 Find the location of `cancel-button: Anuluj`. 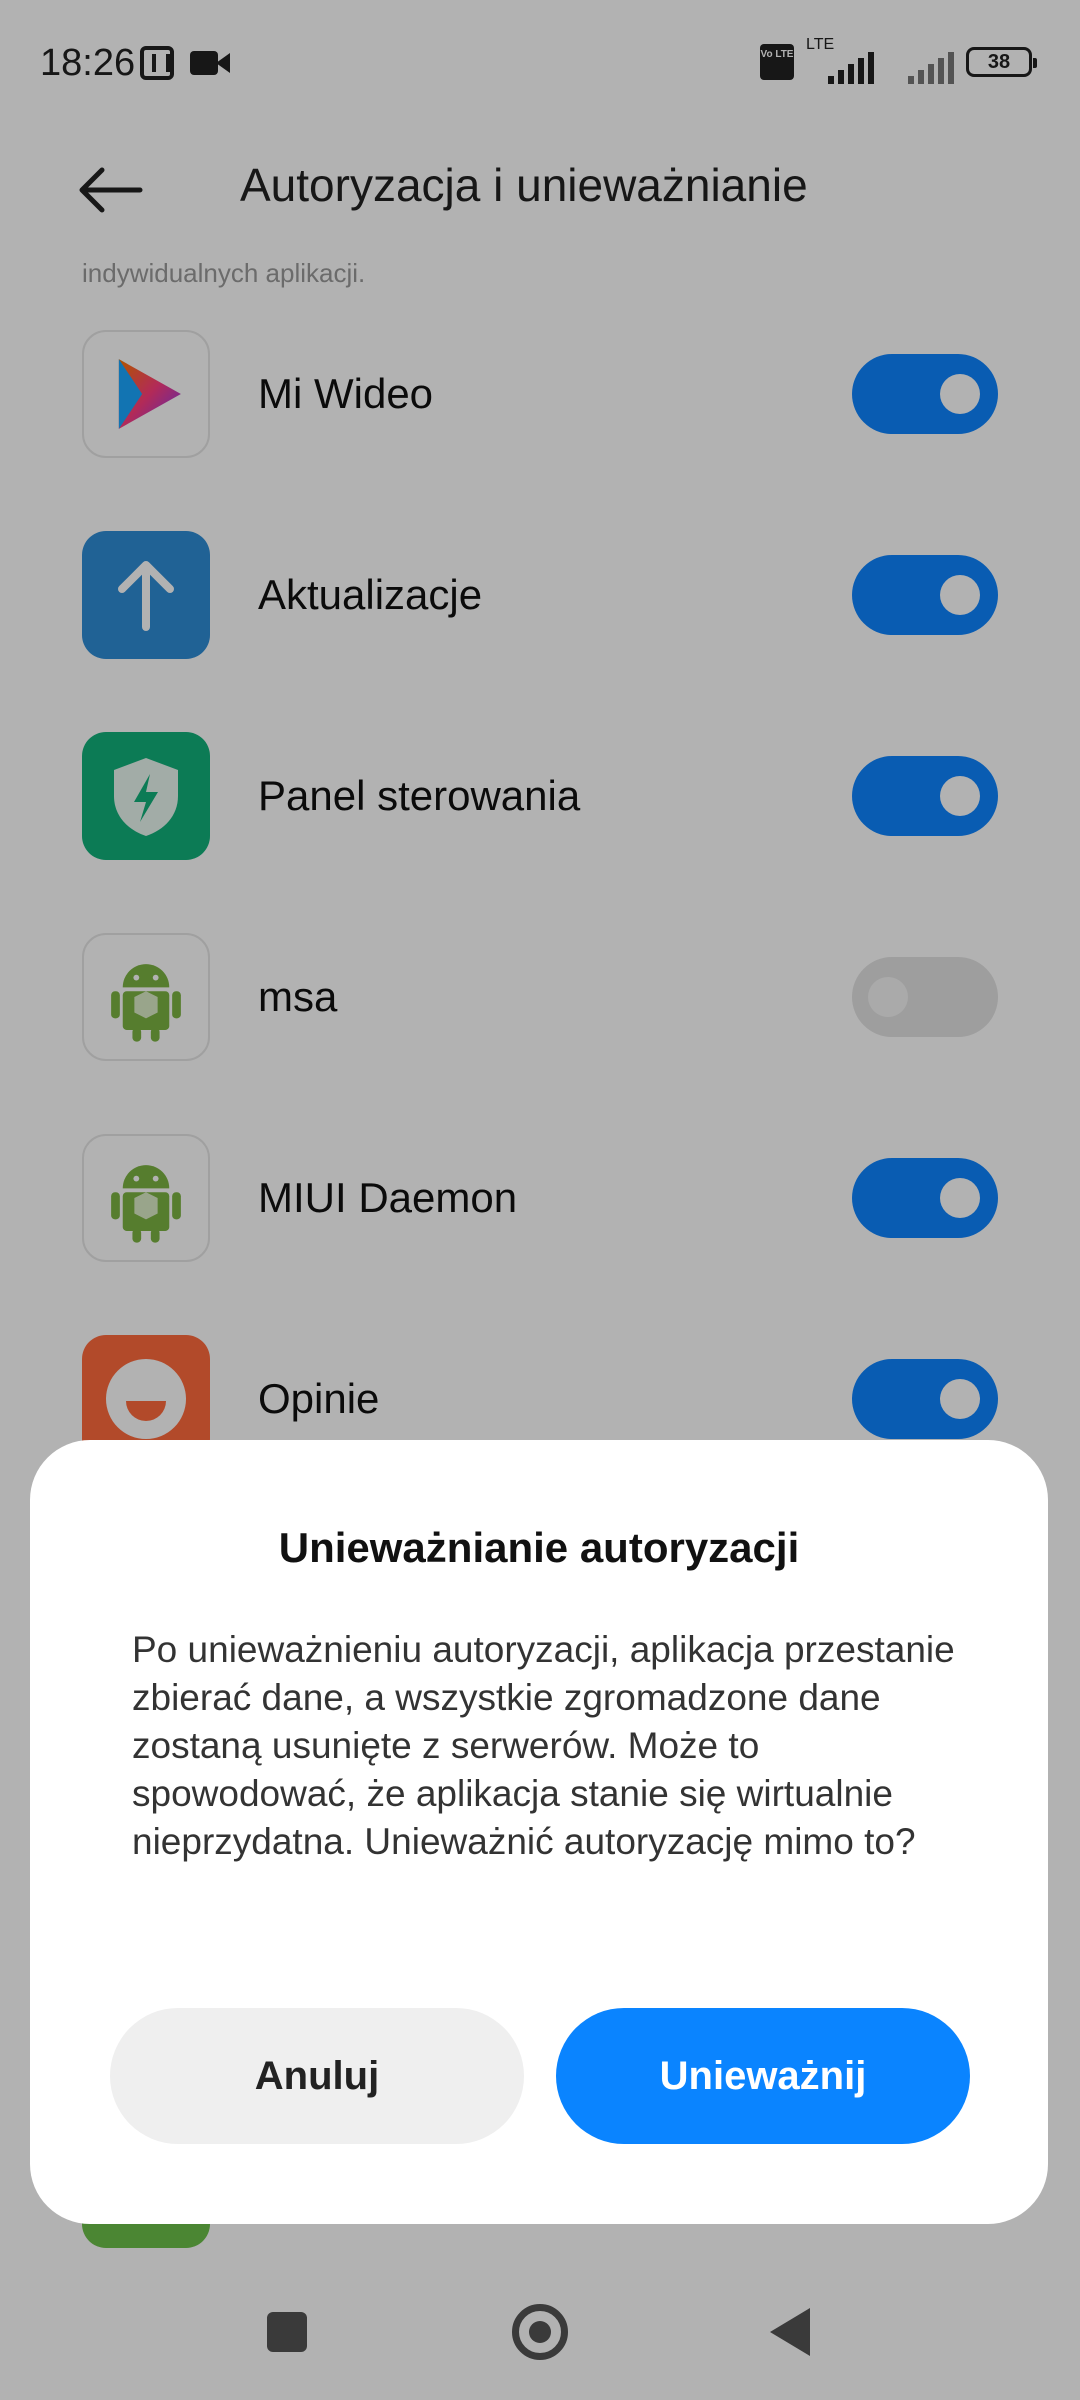

cancel-button: Anuluj is located at coordinates (317, 2076).